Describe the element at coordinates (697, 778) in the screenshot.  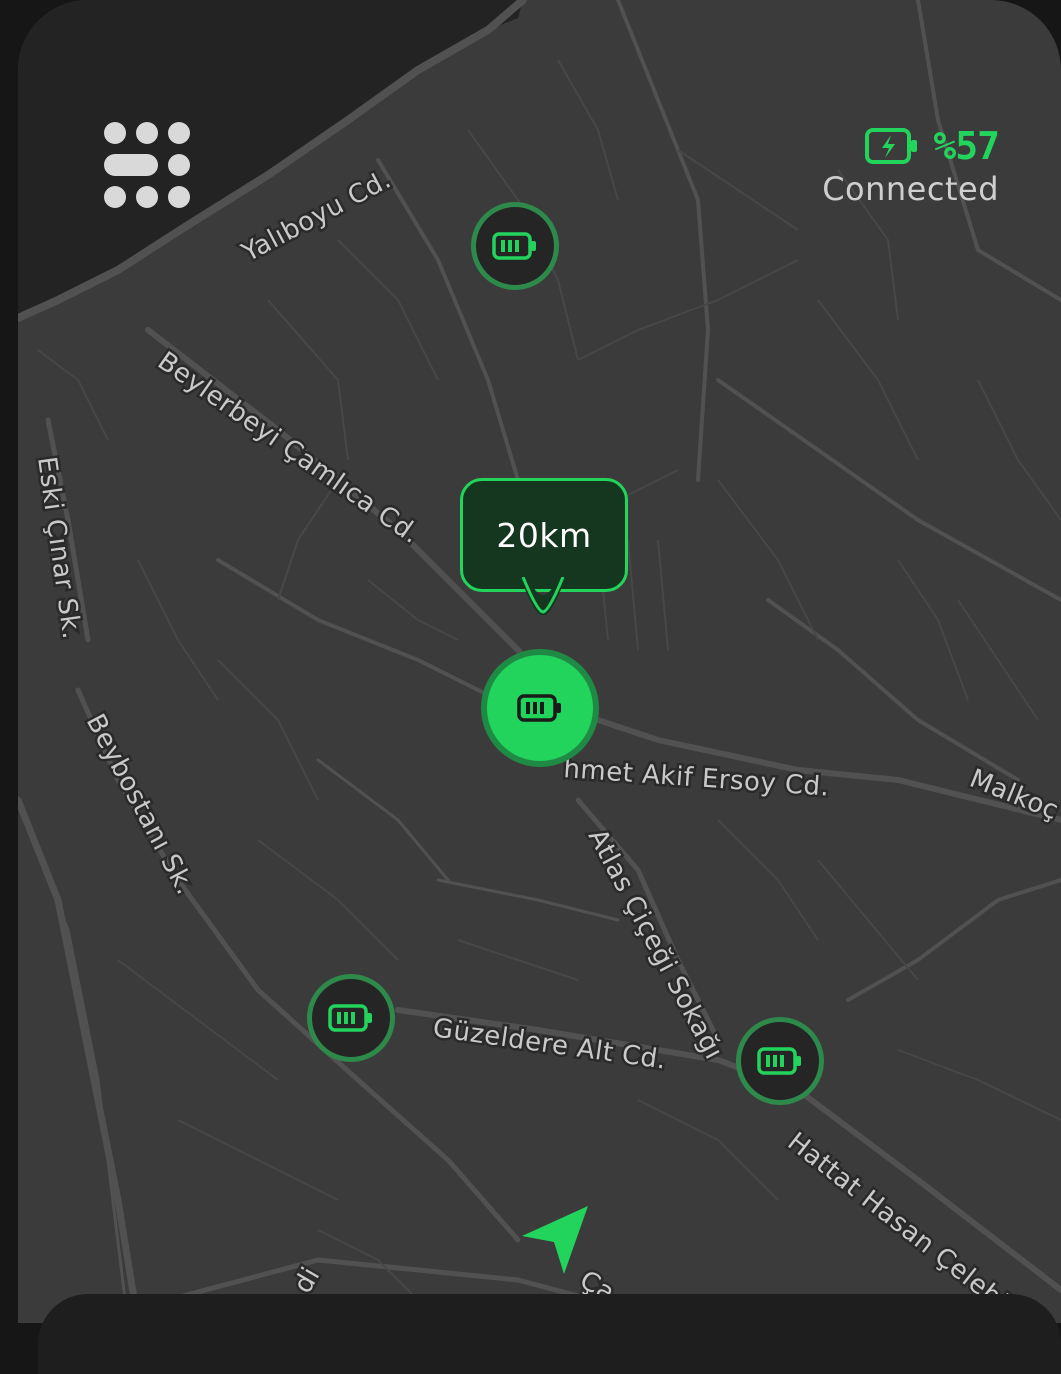
I see `street-label-mehmet-akif: hmet Akif Ersoy Cd.` at that location.